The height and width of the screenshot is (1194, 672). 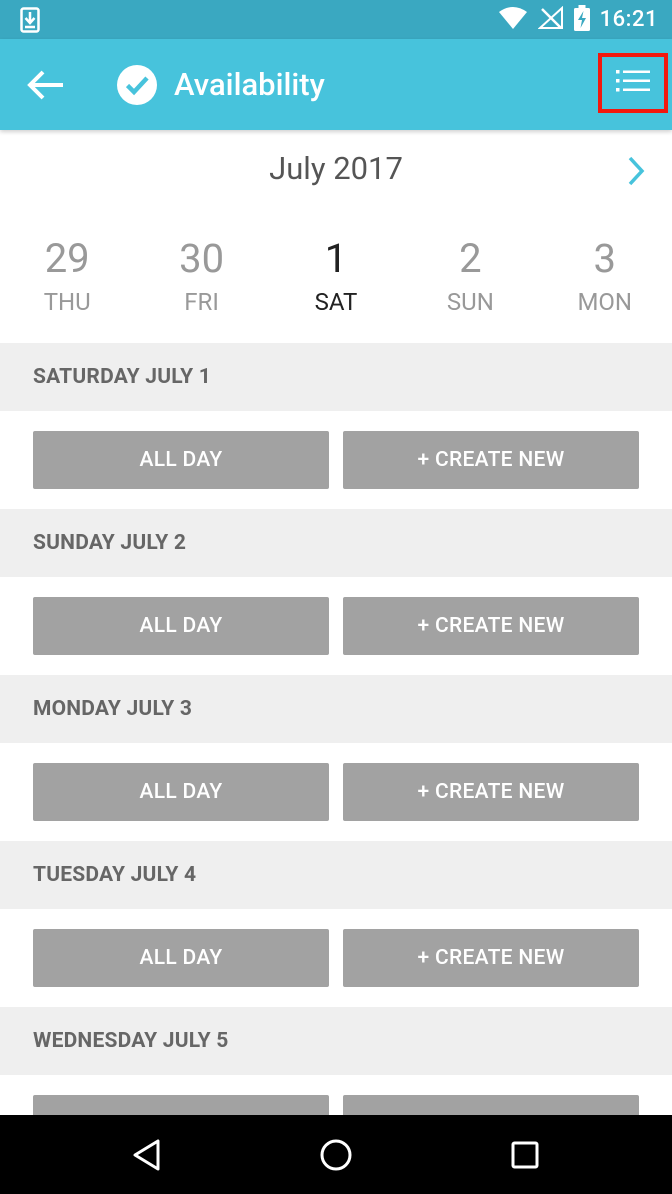 What do you see at coordinates (336, 1041) in the screenshot?
I see `day-section-header: WEDNESDAY JULY 5` at bounding box center [336, 1041].